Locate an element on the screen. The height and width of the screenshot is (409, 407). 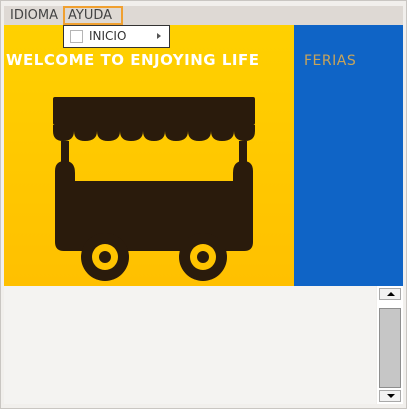
arrow-up-icon is located at coordinates (391, 294).